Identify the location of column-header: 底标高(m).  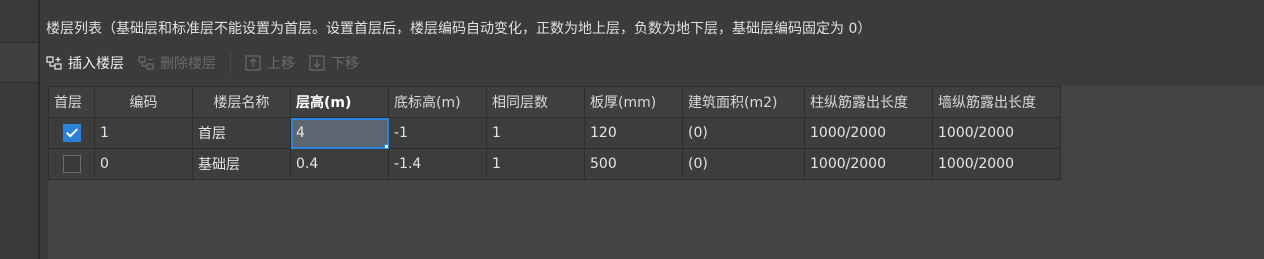
(437, 102).